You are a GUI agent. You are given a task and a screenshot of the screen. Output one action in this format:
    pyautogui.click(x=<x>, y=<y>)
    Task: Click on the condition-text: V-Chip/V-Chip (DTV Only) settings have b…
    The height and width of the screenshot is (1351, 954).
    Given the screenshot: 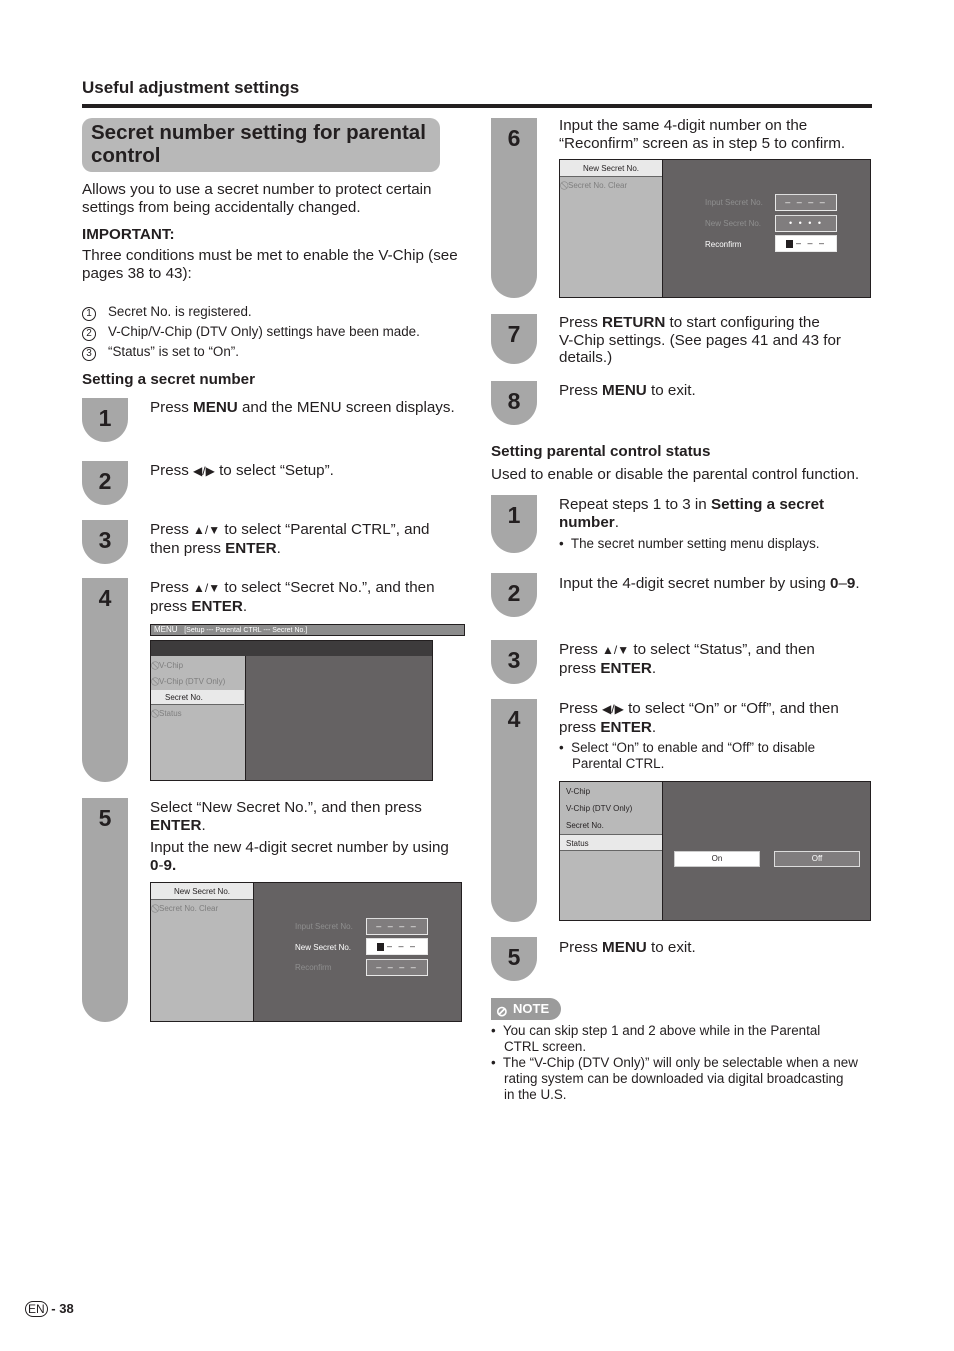 What is the action you would take?
    pyautogui.click(x=264, y=331)
    